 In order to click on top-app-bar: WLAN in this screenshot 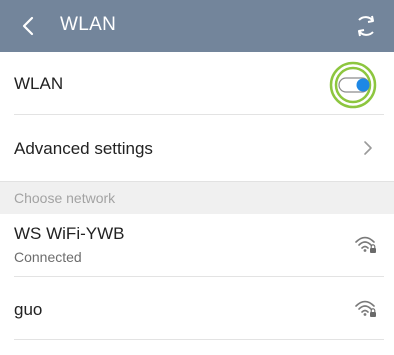, I will do `click(197, 26)`.